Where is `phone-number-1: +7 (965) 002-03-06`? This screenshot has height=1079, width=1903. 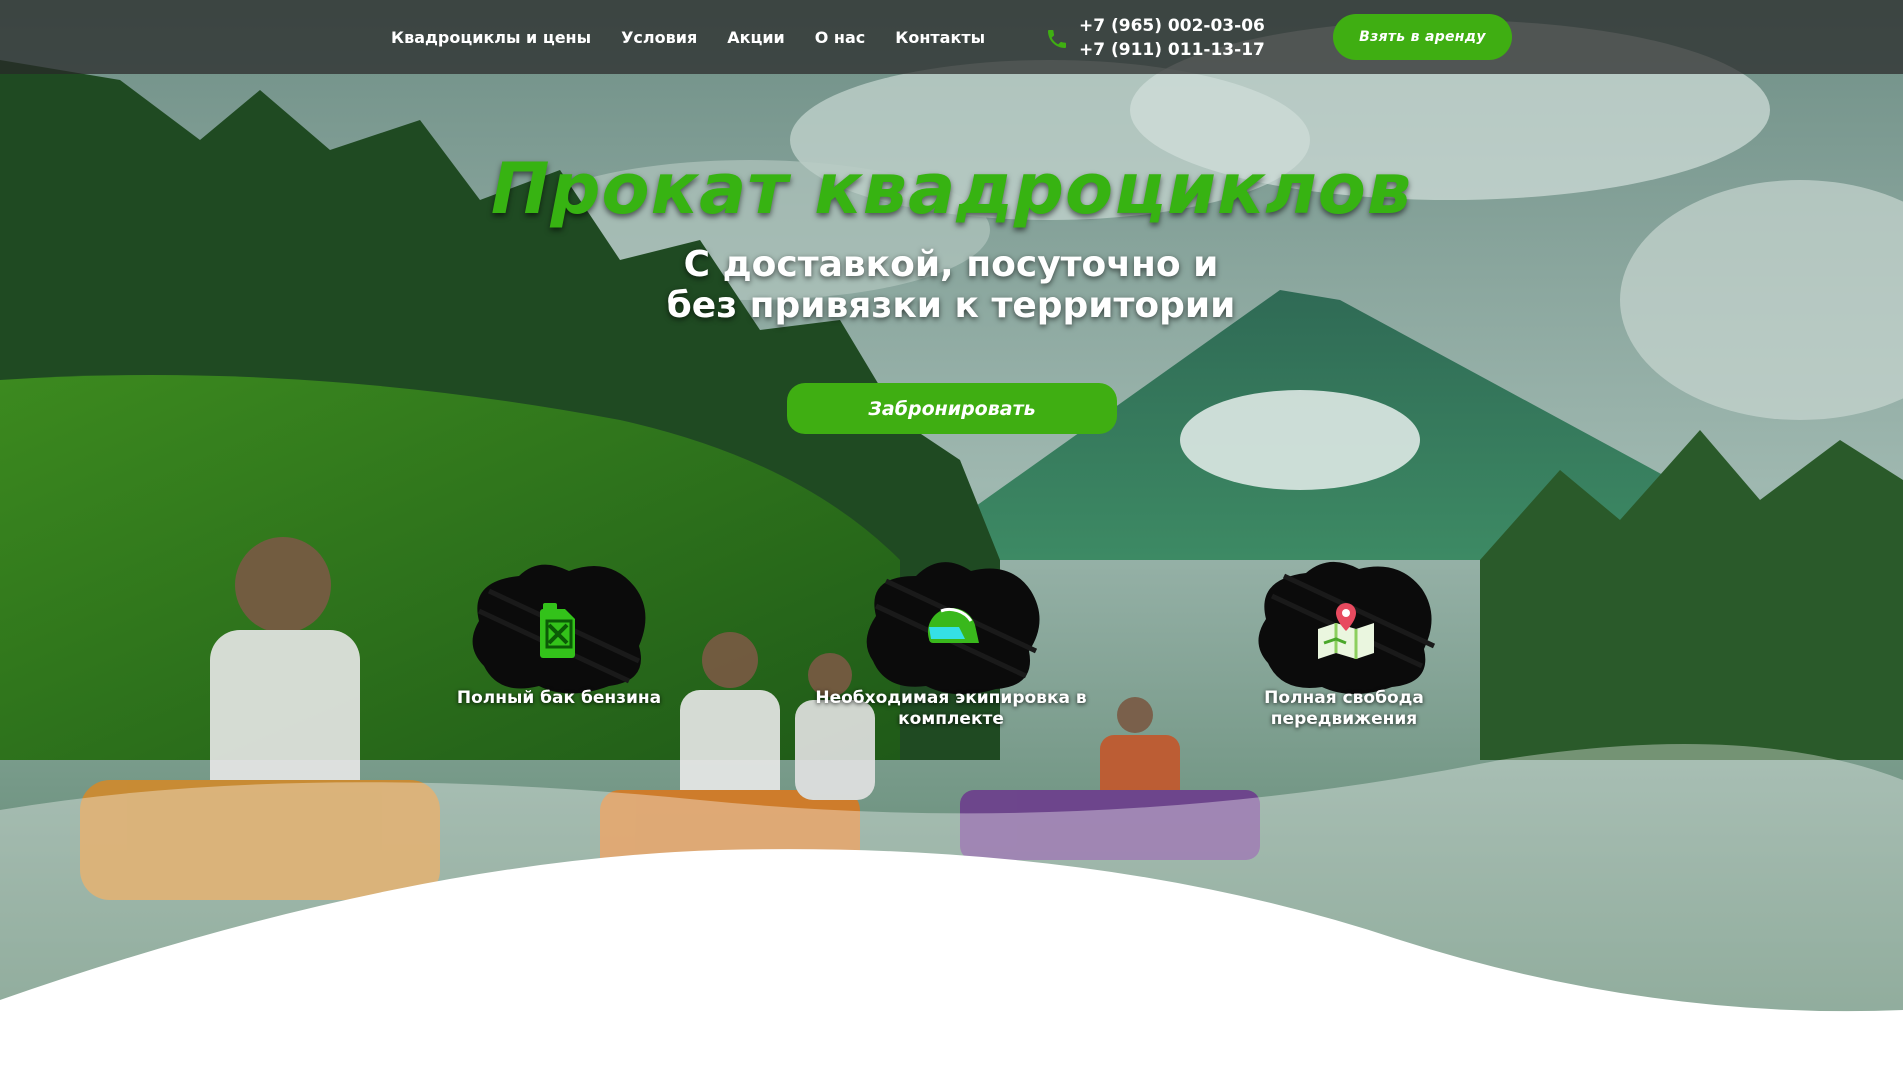
phone-number-1: +7 (965) 002-03-06 is located at coordinates (1172, 26).